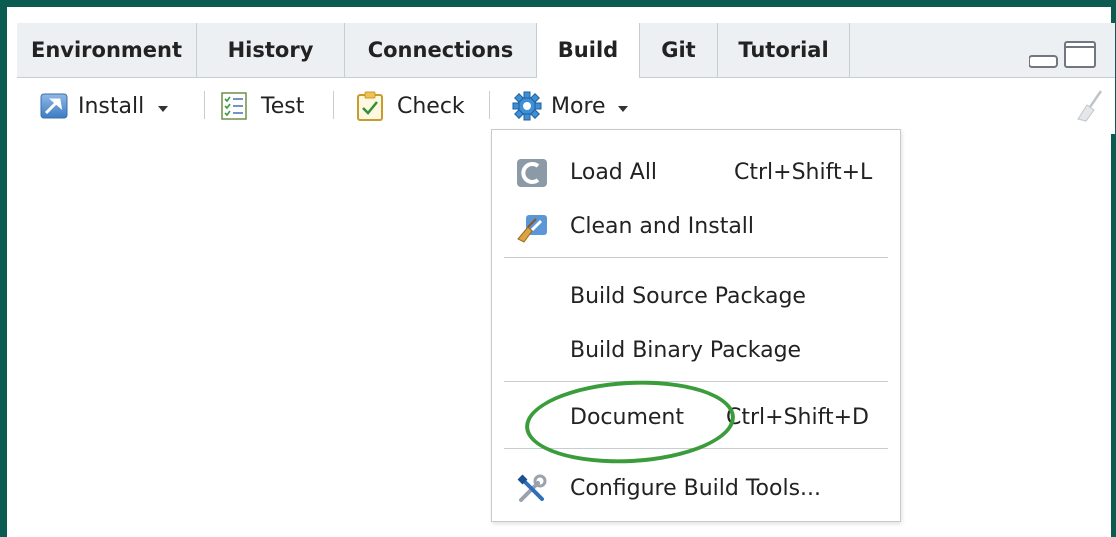 Image resolution: width=1116 pixels, height=537 pixels. I want to click on more-button: More, so click(569, 106).